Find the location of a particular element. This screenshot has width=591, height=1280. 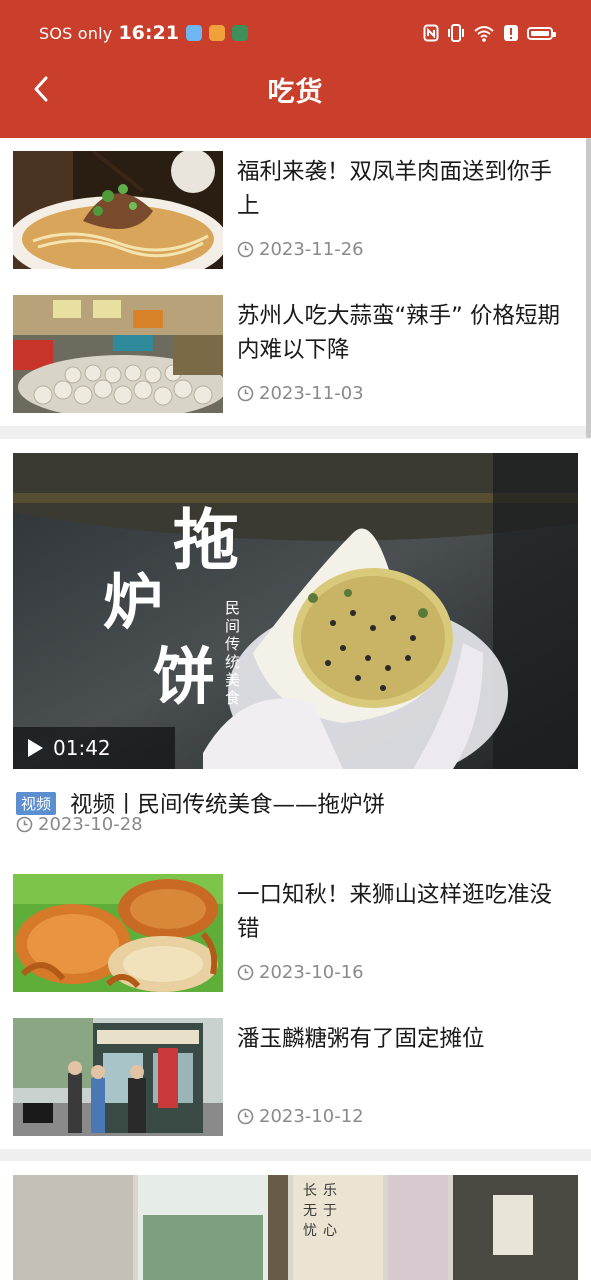

play-icon is located at coordinates (35, 748).